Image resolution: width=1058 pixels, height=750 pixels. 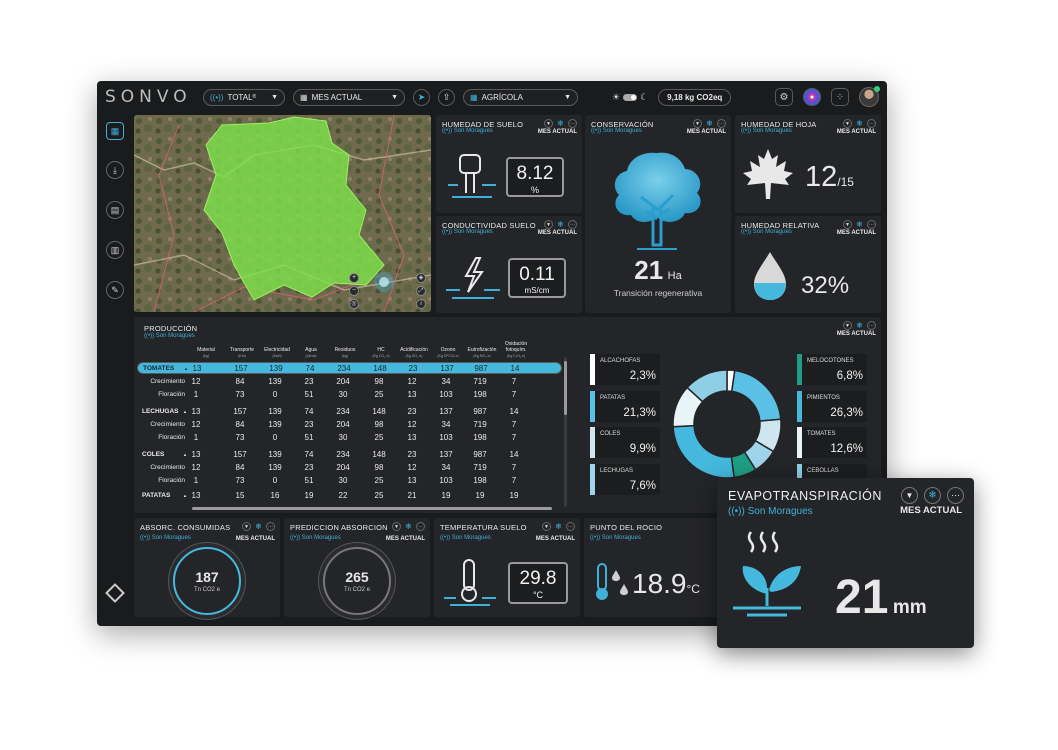 I want to click on fullscreen-button: ⤢, so click(x=421, y=291).